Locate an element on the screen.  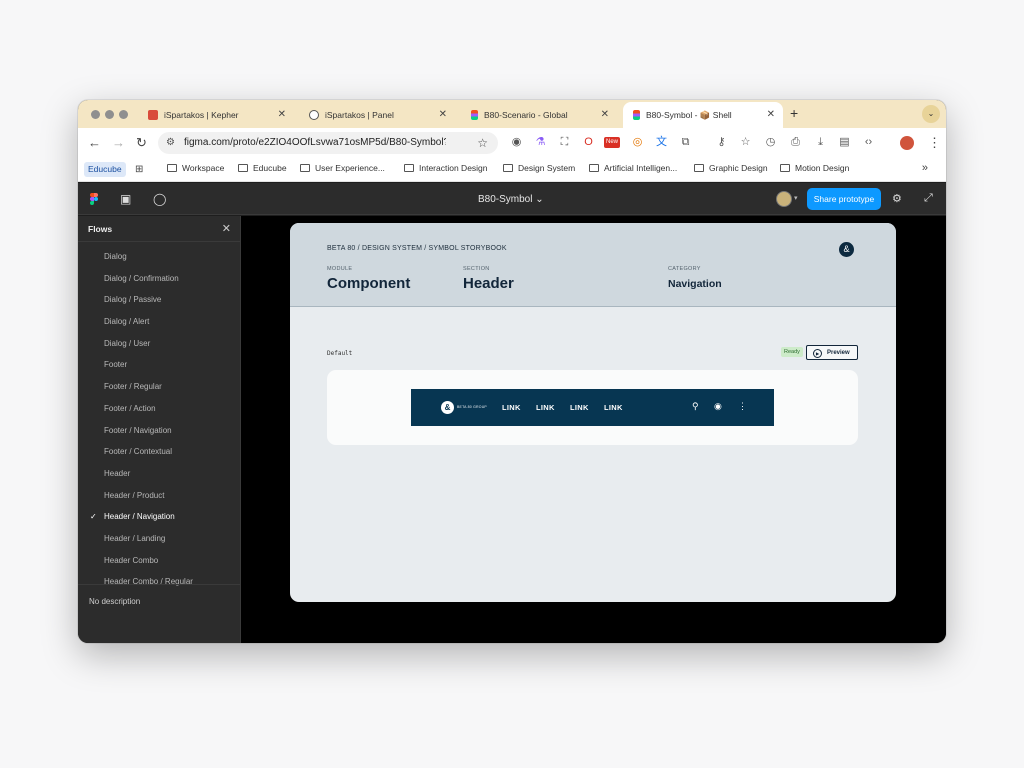
history-icon: ◷ is located at coordinates (770, 142).